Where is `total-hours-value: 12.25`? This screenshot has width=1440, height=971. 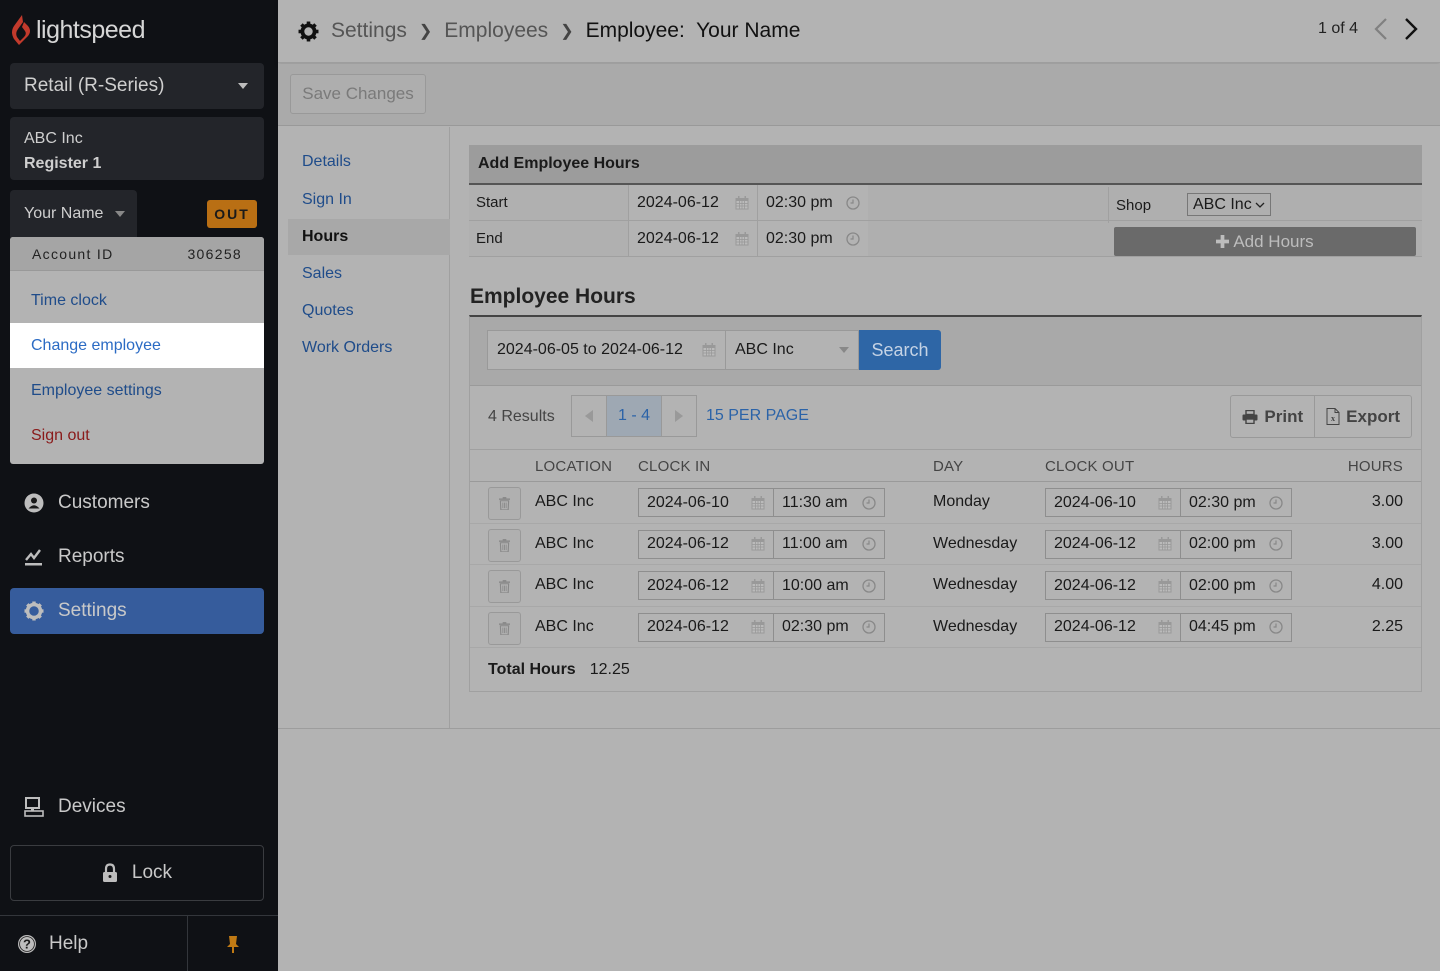
total-hours-value: 12.25 is located at coordinates (609, 669).